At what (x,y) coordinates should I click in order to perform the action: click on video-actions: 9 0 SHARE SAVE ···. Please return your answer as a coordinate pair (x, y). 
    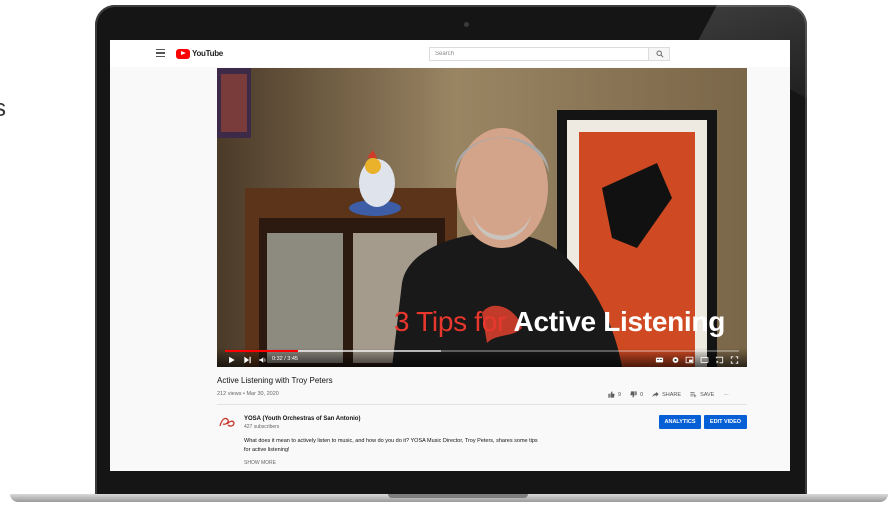
    Looking at the image, I should click on (673, 394).